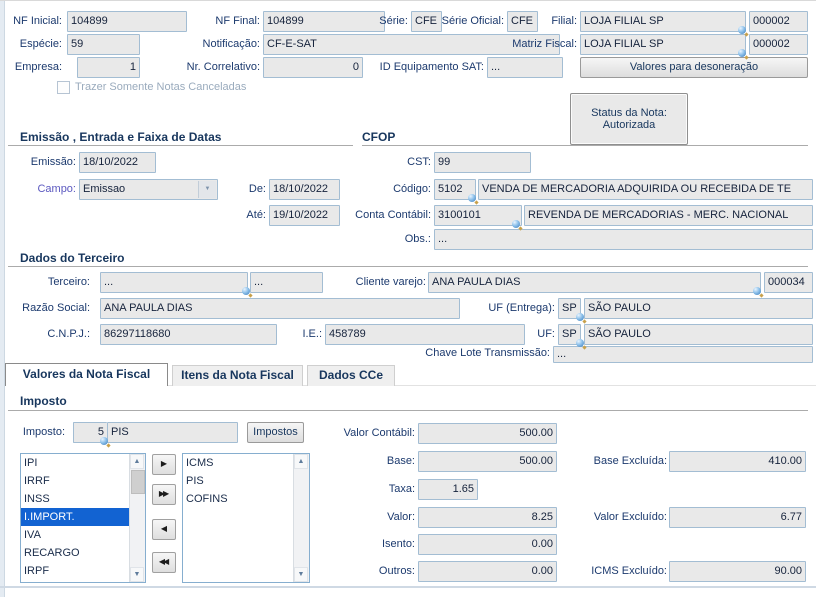 This screenshot has height=597, width=816. Describe the element at coordinates (75, 481) in the screenshot. I see `list-item: IRRF` at that location.